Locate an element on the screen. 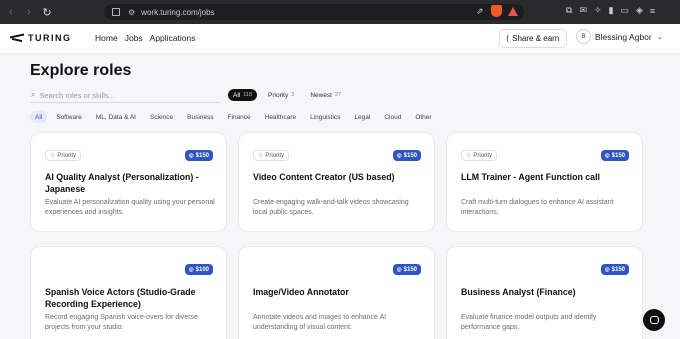  main-nav: Home Jobs Applications is located at coordinates (149, 38).